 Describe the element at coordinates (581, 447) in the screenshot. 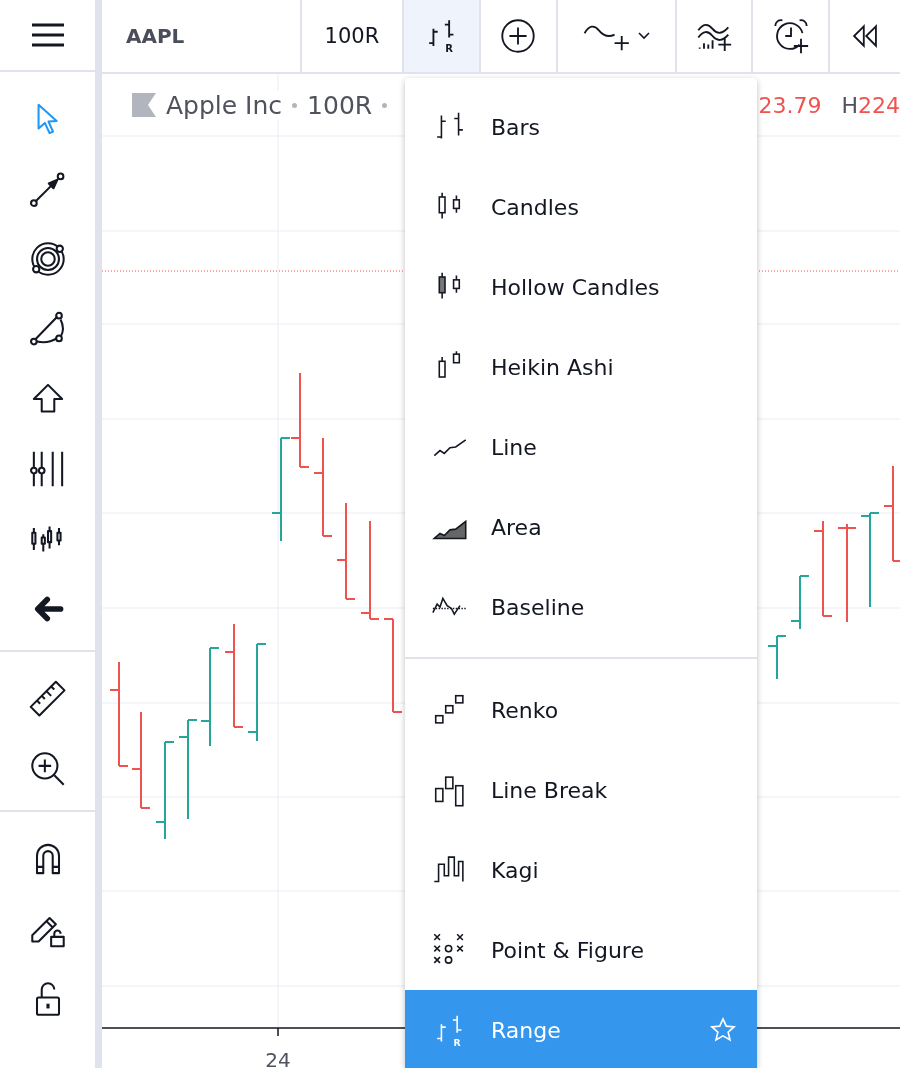

I see `menu-item: Line` at that location.